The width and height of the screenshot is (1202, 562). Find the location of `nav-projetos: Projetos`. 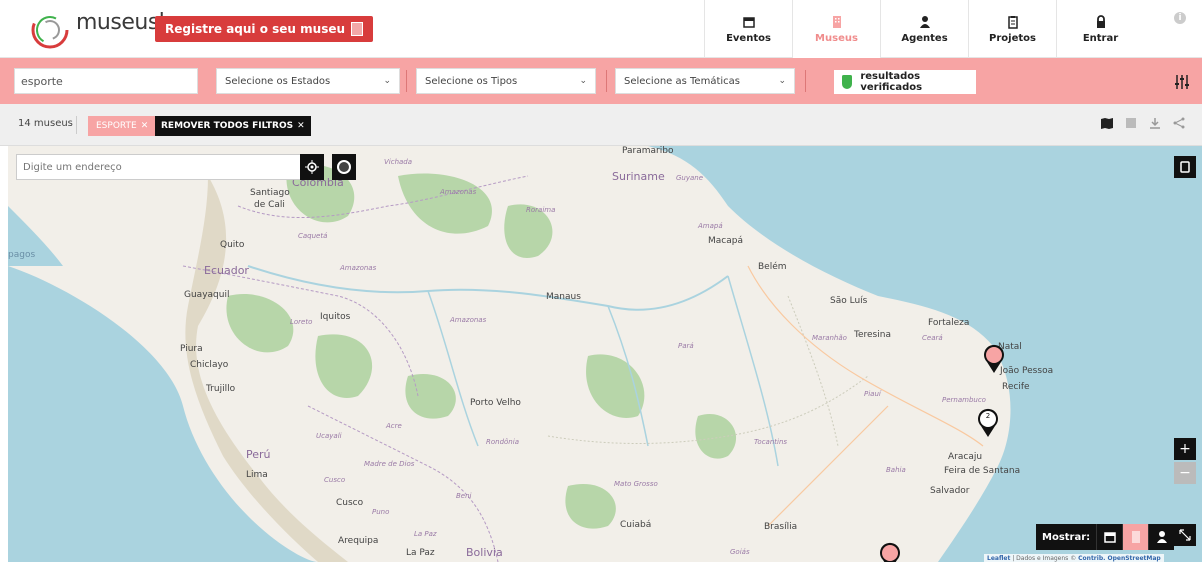

nav-projetos: Projetos is located at coordinates (1012, 29).